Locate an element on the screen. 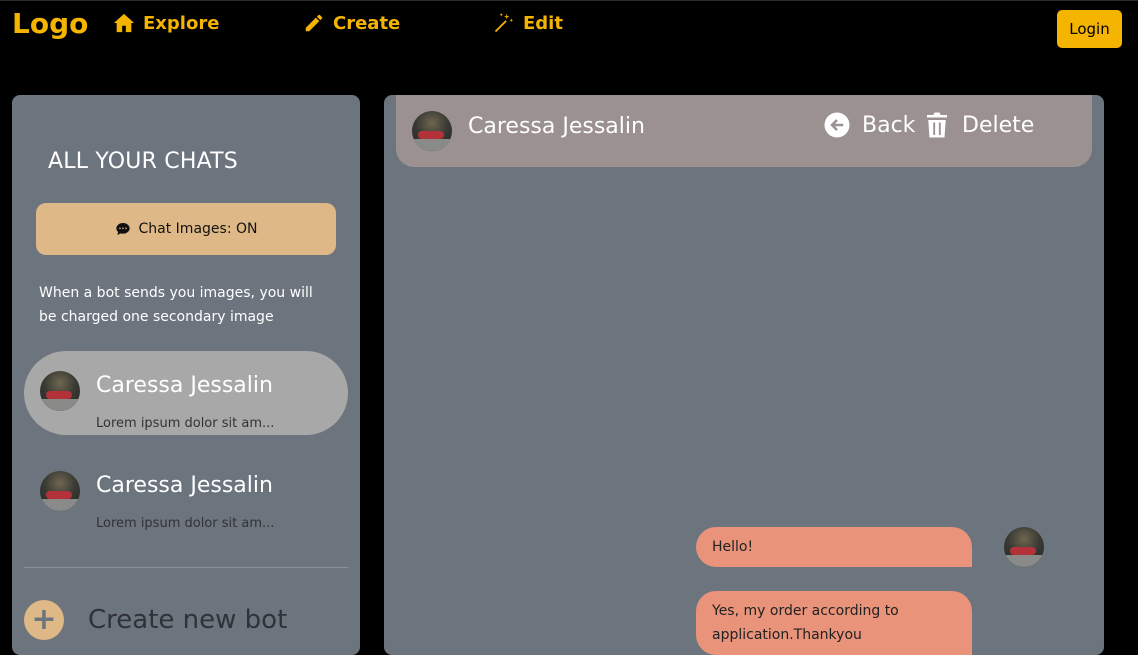  home-icon is located at coordinates (124, 23).